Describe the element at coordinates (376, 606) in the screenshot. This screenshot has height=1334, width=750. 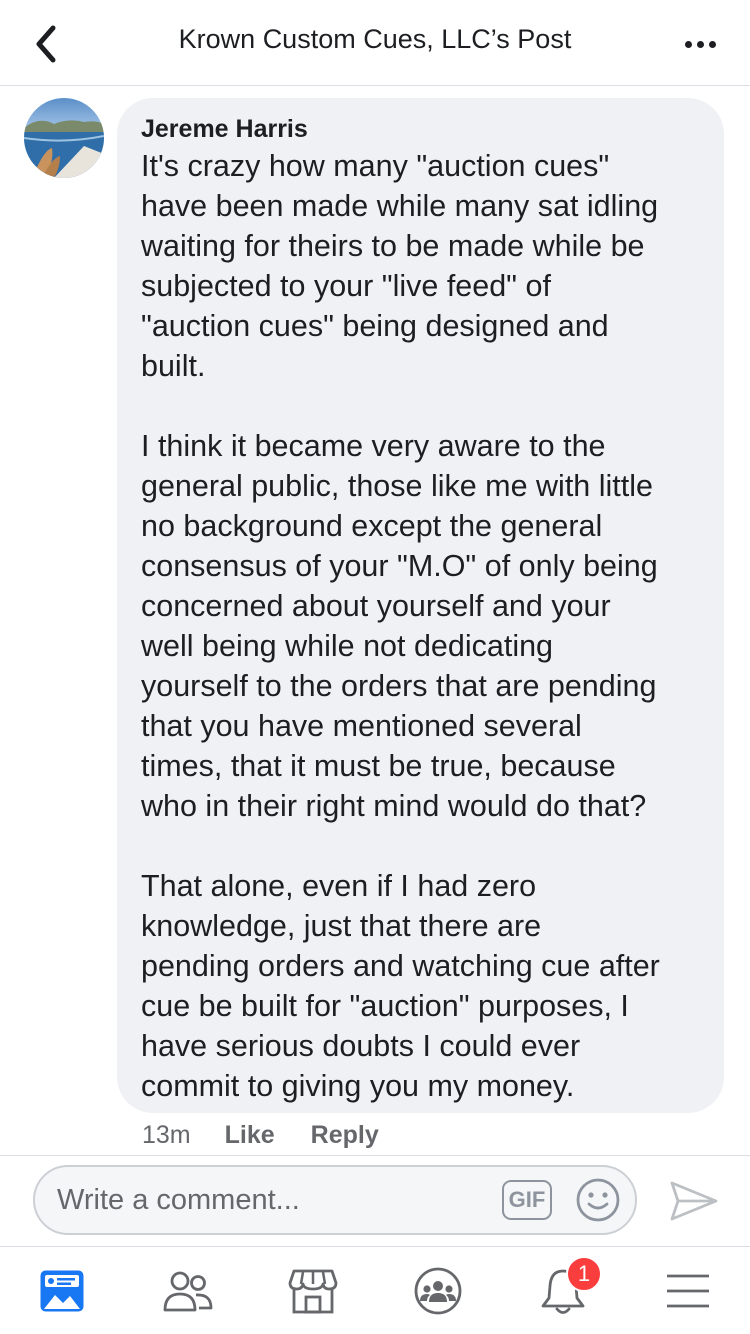
I see `comment-line: concerned about yourself and your` at that location.